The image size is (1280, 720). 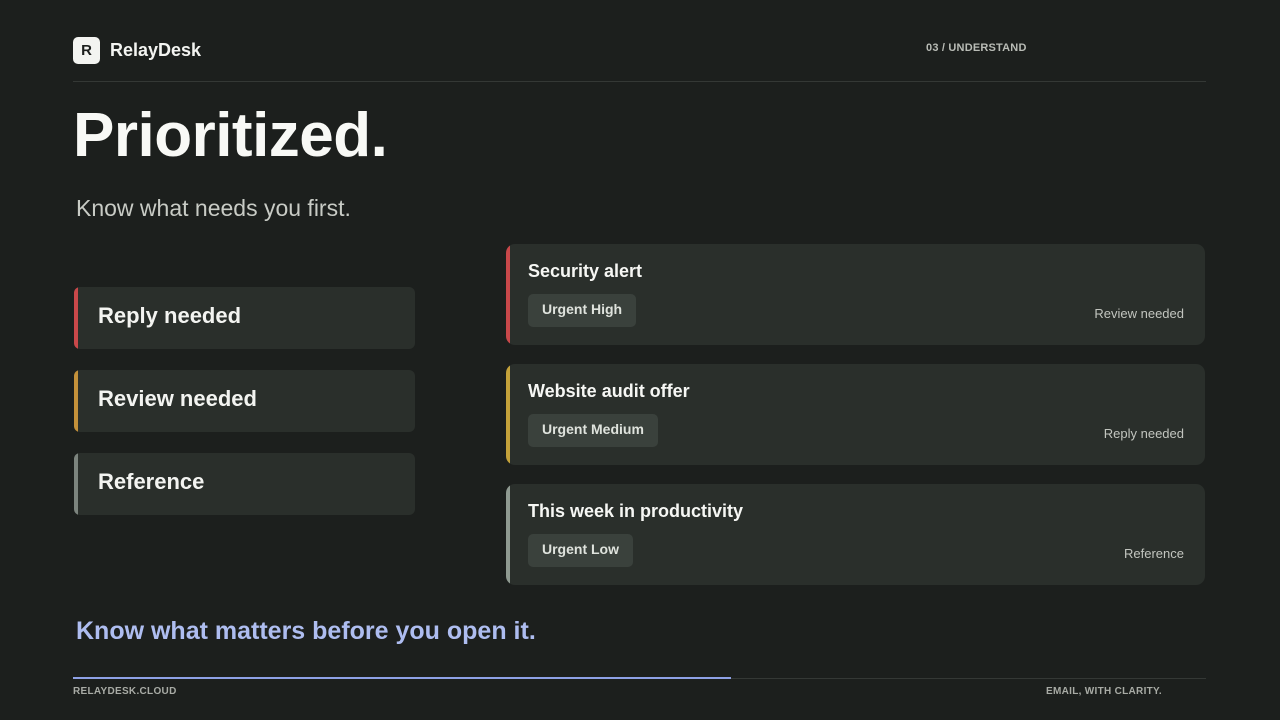 What do you see at coordinates (86, 50) in the screenshot?
I see `logo-icon: R` at bounding box center [86, 50].